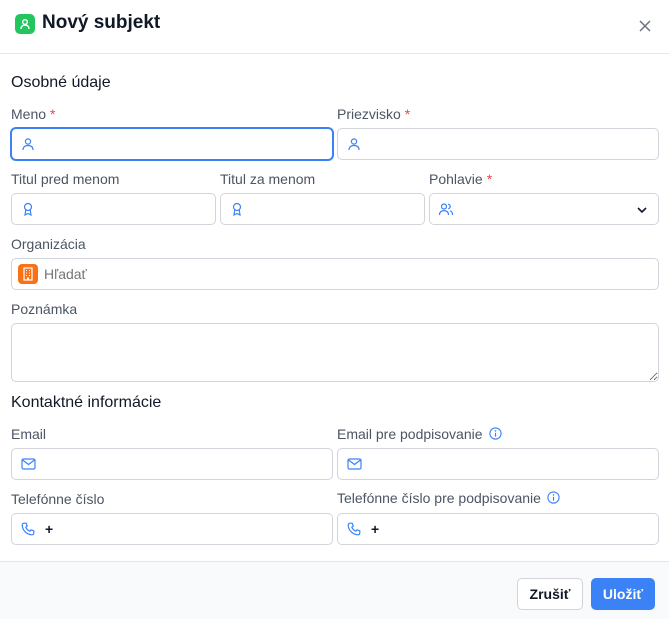 The height and width of the screenshot is (619, 669). I want to click on section-title-contact: Kontaktné informácie, so click(86, 402).